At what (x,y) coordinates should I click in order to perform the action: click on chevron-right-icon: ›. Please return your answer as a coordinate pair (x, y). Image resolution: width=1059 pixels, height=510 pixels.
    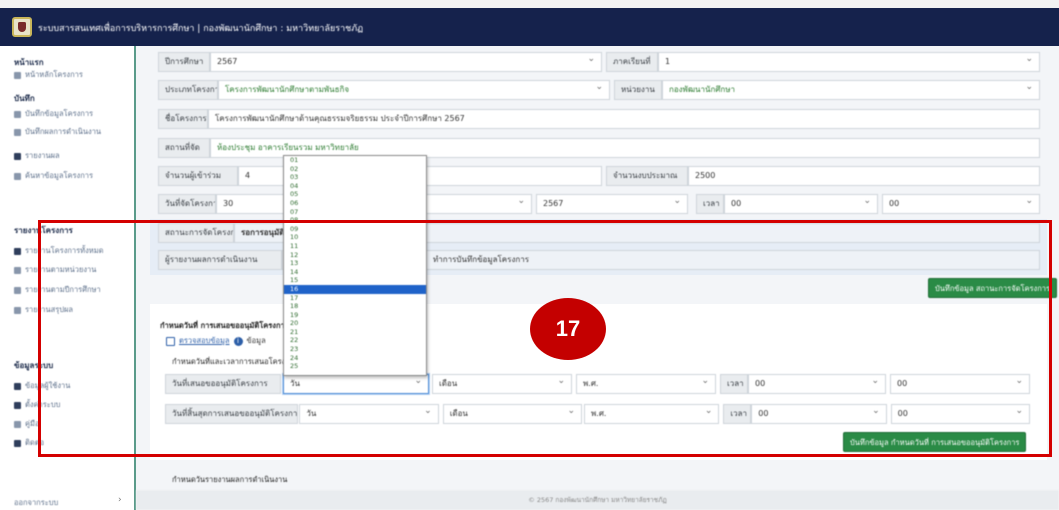
    Looking at the image, I should click on (120, 500).